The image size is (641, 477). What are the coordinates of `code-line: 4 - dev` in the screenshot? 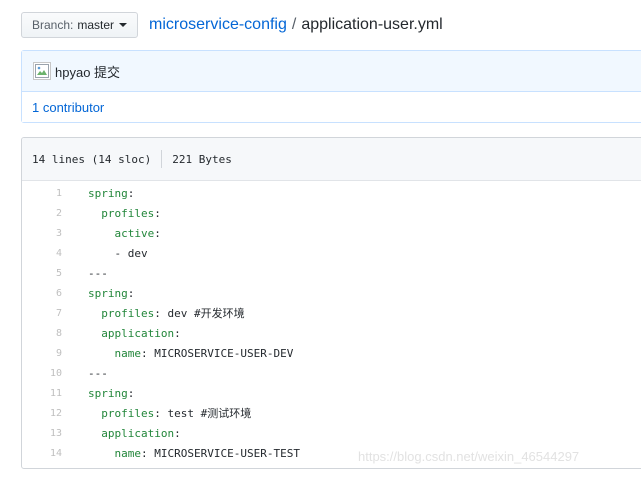 It's located at (331, 253).